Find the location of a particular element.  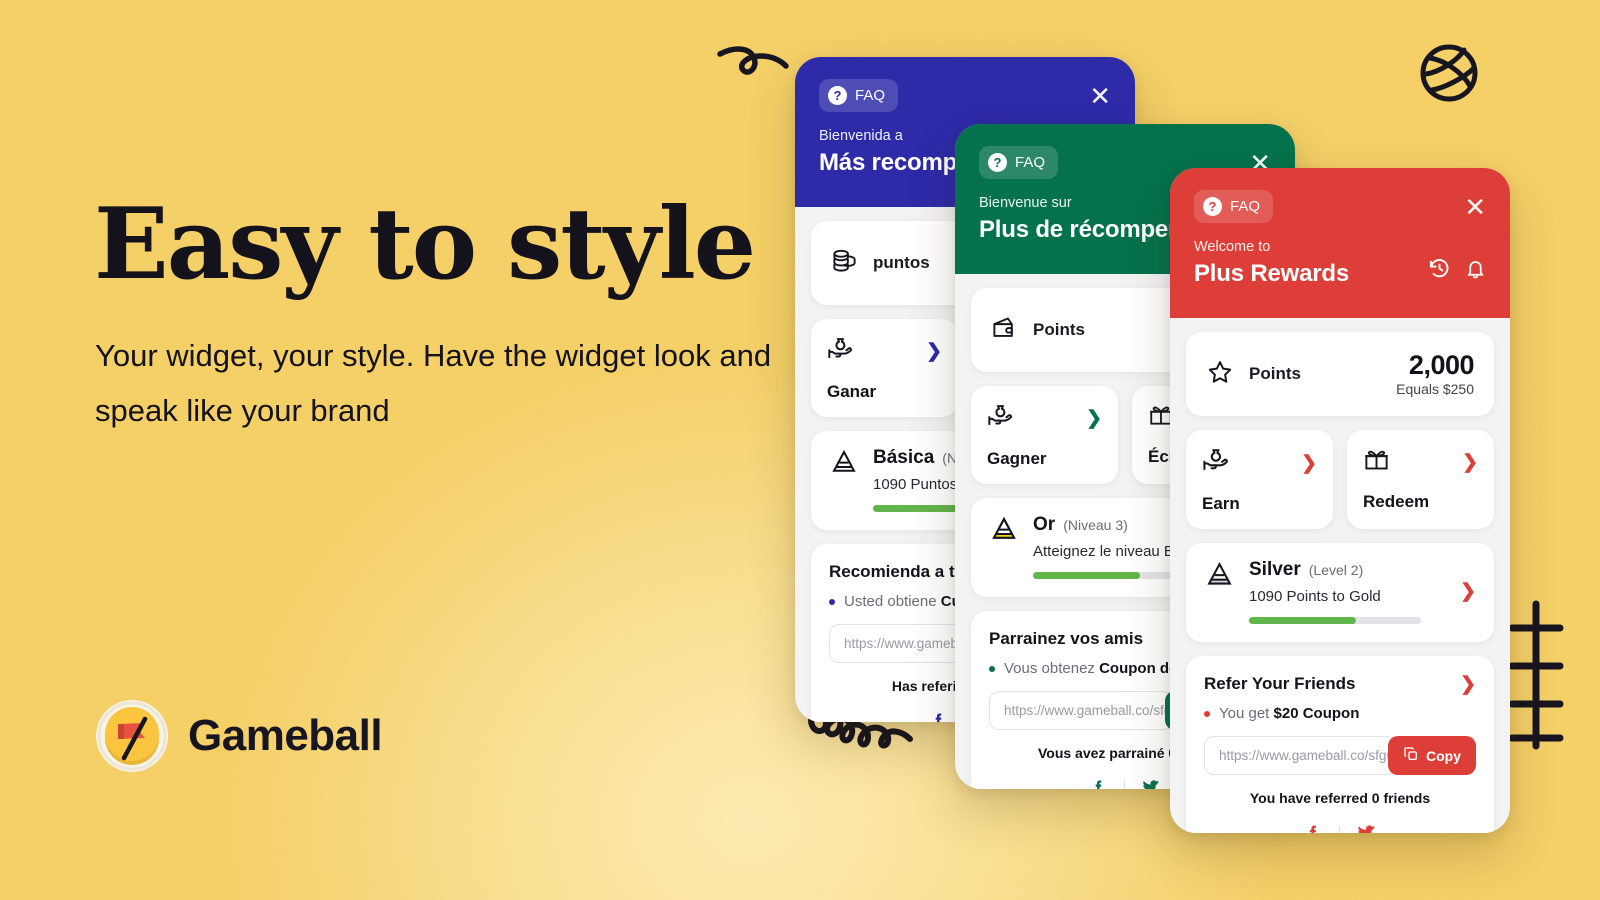

tier-progress-bar is located at coordinates (1335, 621).